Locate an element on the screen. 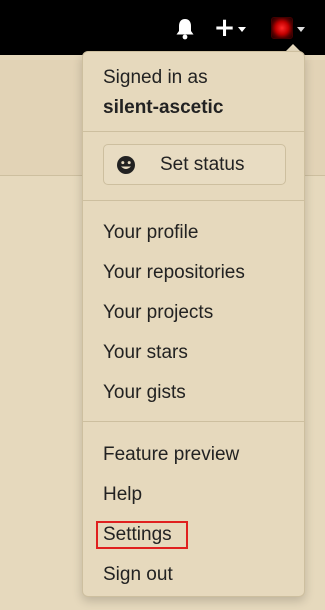 The image size is (325, 610). create-new-dropdown: + is located at coordinates (230, 28).